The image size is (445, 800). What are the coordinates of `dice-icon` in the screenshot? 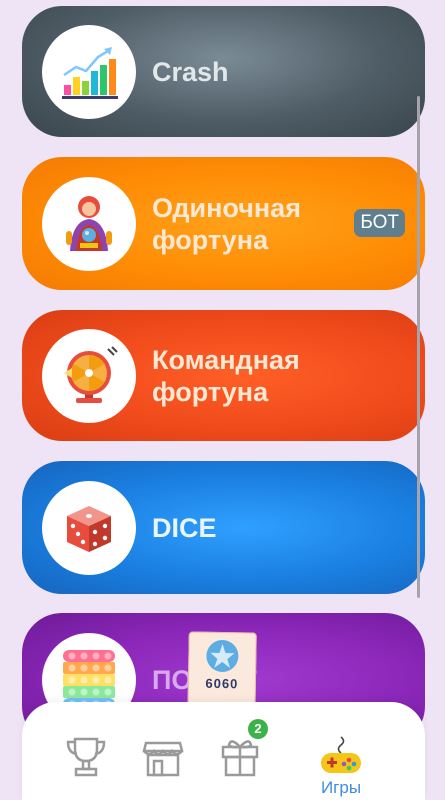 It's located at (89, 528).